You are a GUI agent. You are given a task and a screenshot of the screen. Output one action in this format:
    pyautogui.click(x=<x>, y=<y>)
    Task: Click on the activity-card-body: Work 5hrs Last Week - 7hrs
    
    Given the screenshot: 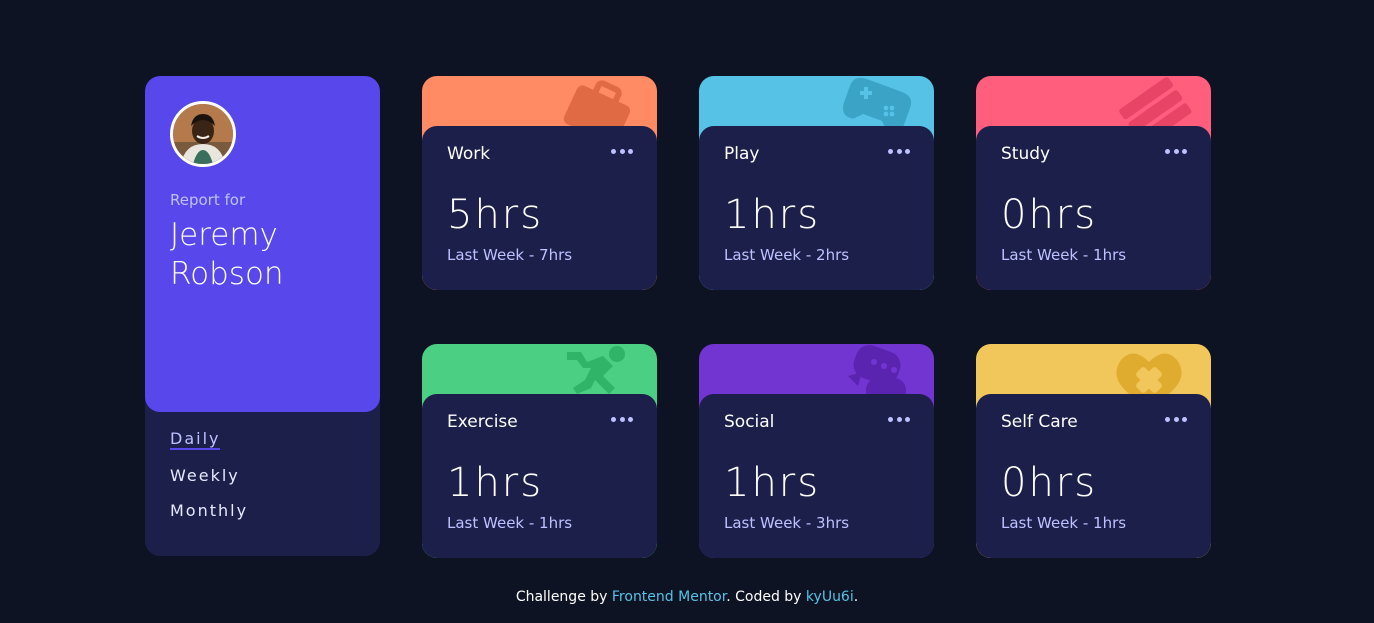 What is the action you would take?
    pyautogui.click(x=539, y=208)
    